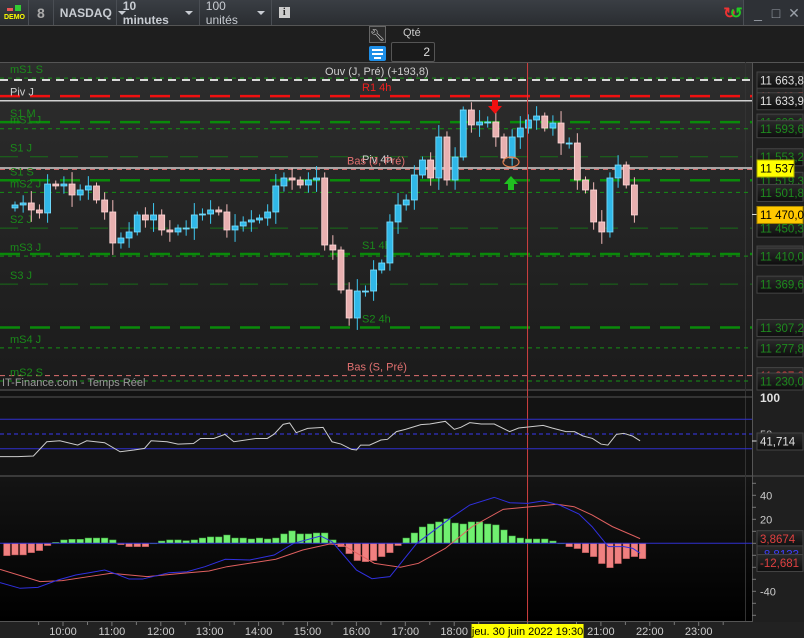  I want to click on instrument-select: NASDAQ, so click(90, 12).